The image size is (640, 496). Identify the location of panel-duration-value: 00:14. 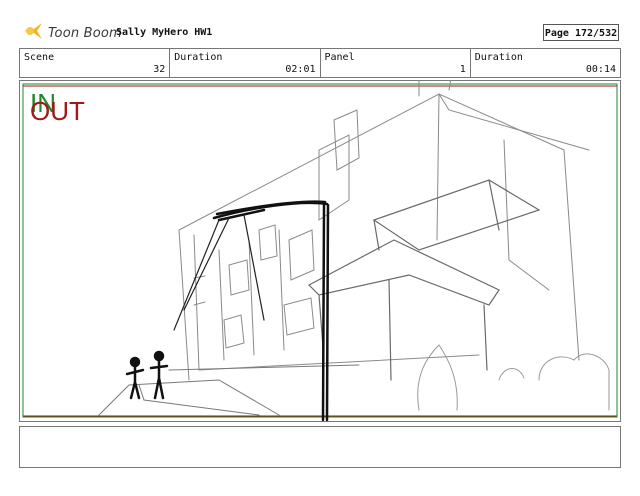
(600, 69).